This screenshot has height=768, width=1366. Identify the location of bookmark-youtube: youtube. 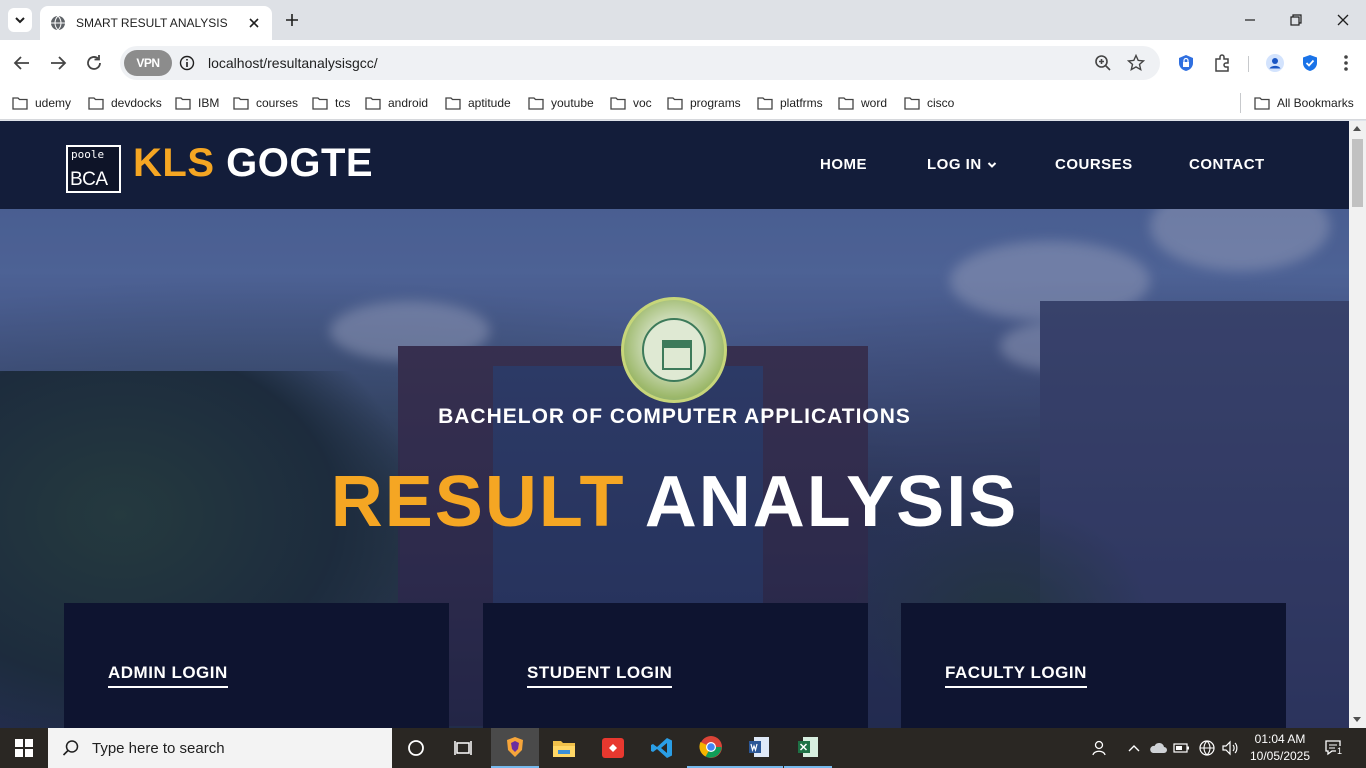
(561, 103).